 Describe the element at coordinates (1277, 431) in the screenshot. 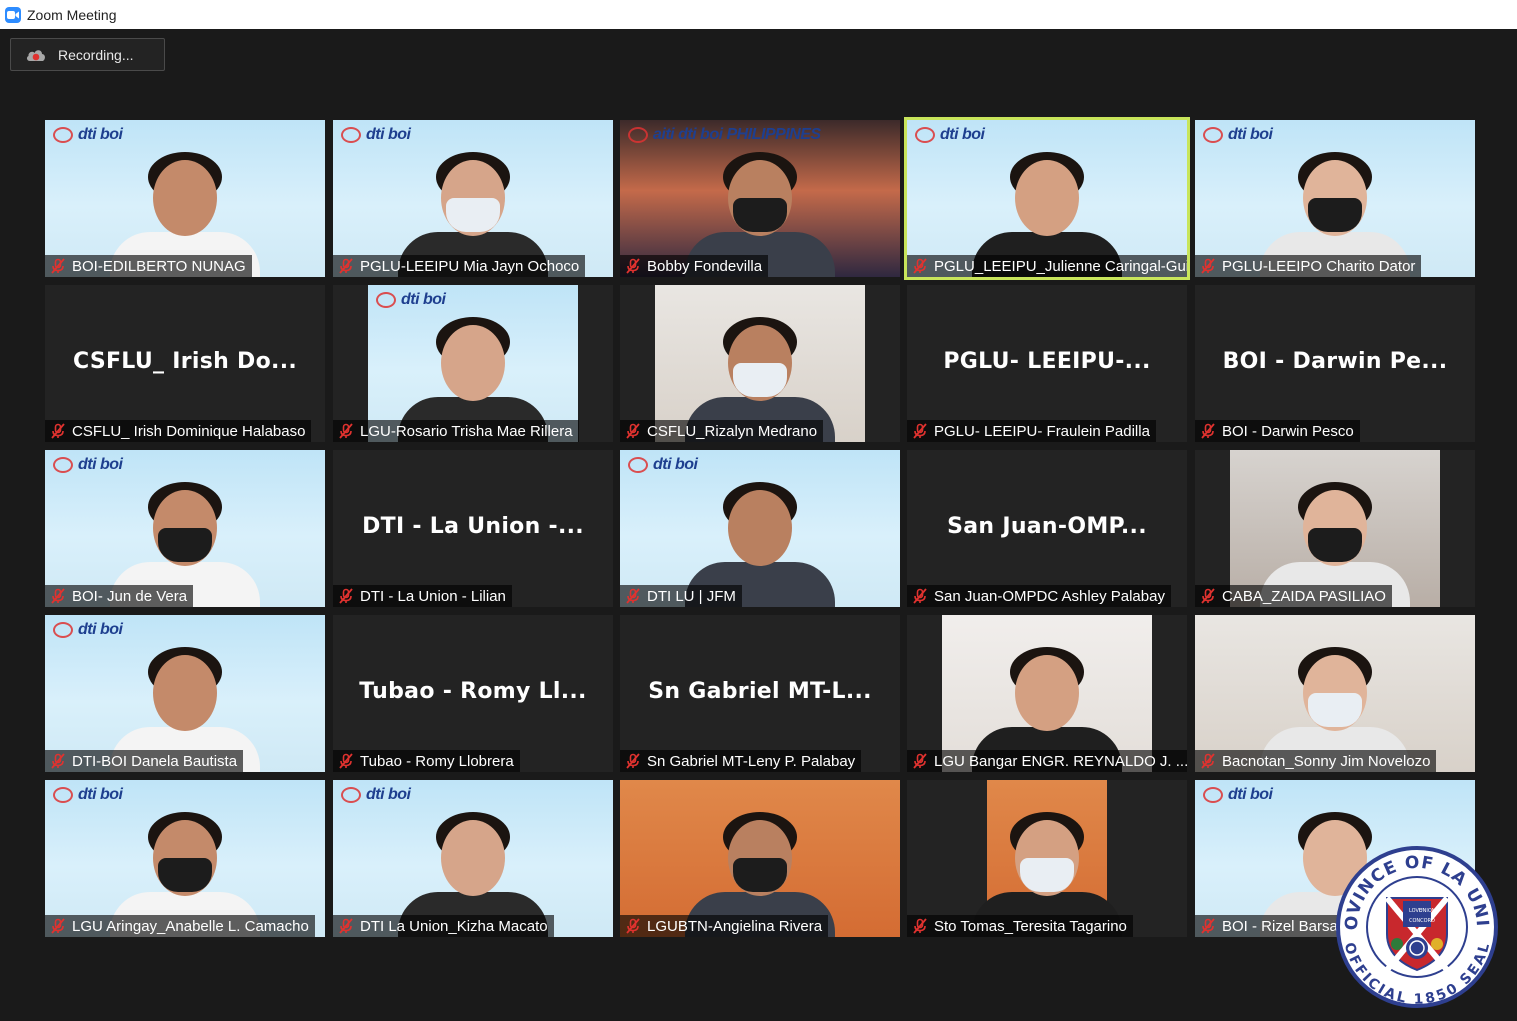

I see `participant-name-label: BOI - Darwin Pesco` at that location.